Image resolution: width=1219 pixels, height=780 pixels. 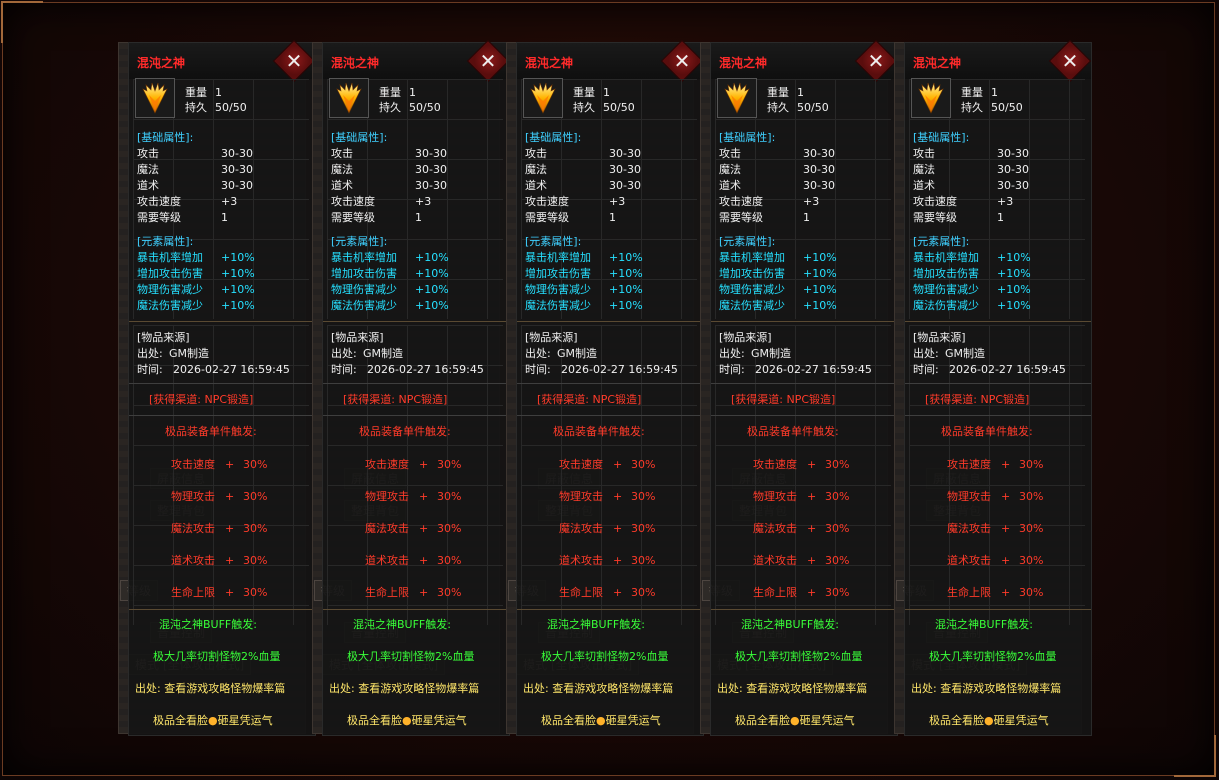 I want to click on base-stat-label: 需要等级, so click(x=159, y=217).